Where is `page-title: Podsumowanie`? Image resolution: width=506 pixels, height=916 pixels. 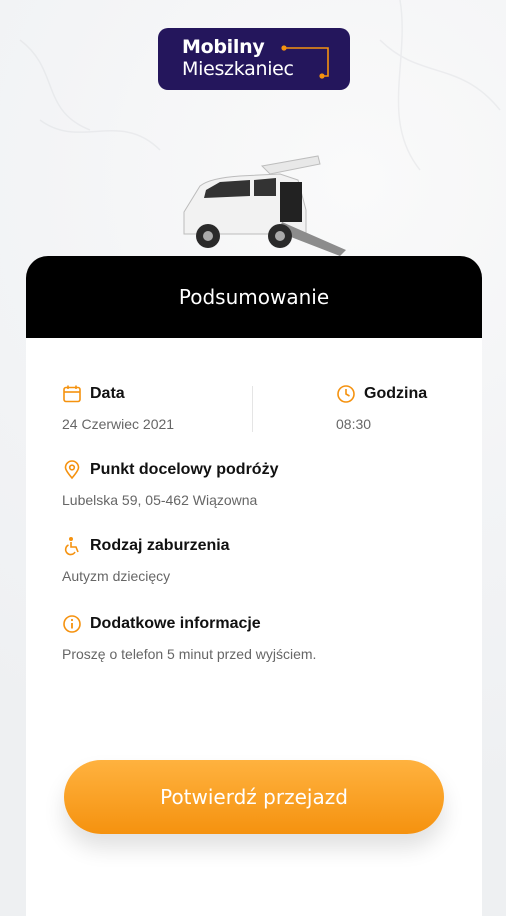 page-title: Podsumowanie is located at coordinates (254, 297).